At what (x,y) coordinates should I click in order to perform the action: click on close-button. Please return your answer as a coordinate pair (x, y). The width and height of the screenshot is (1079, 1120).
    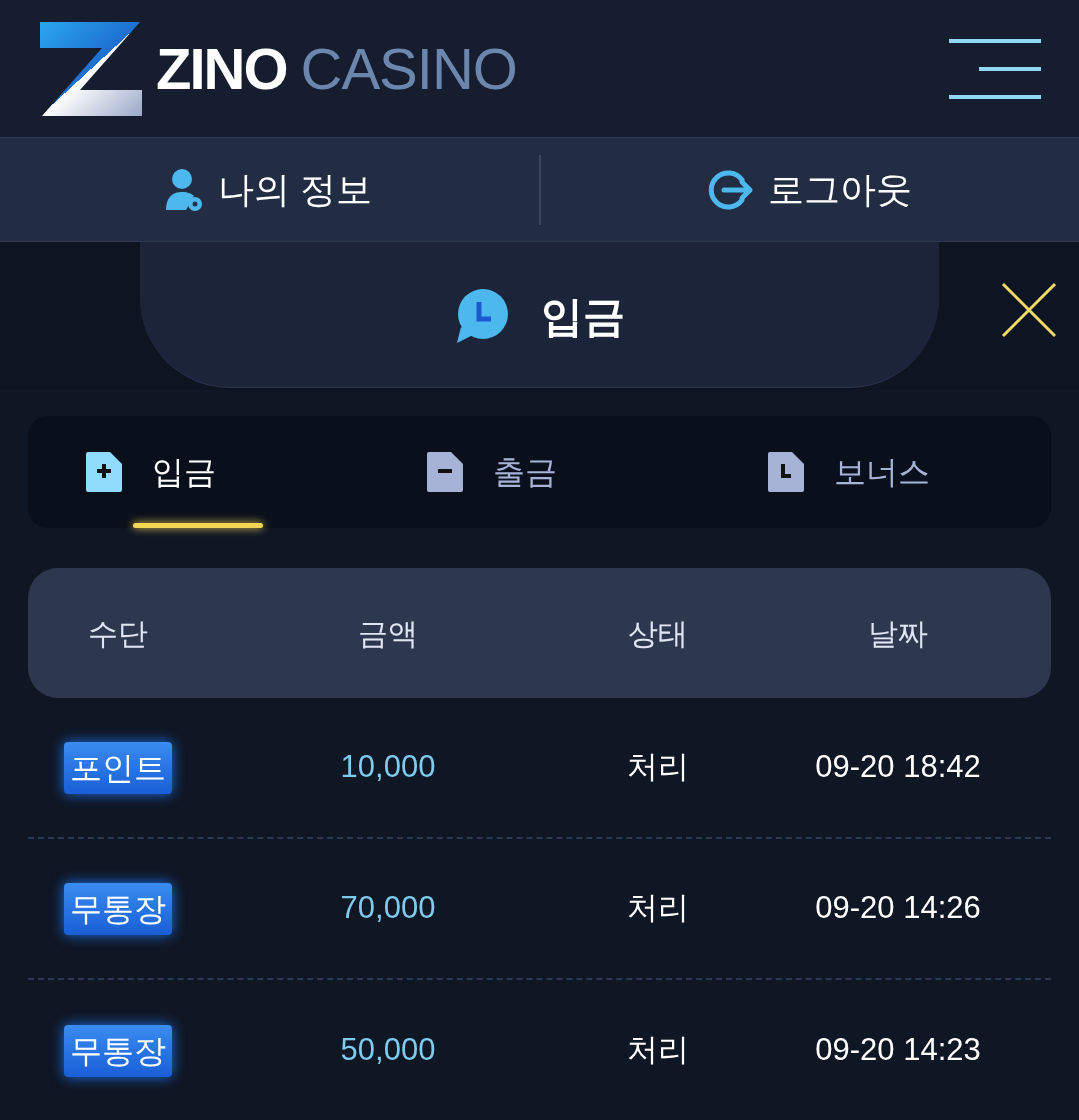
    Looking at the image, I should click on (1029, 310).